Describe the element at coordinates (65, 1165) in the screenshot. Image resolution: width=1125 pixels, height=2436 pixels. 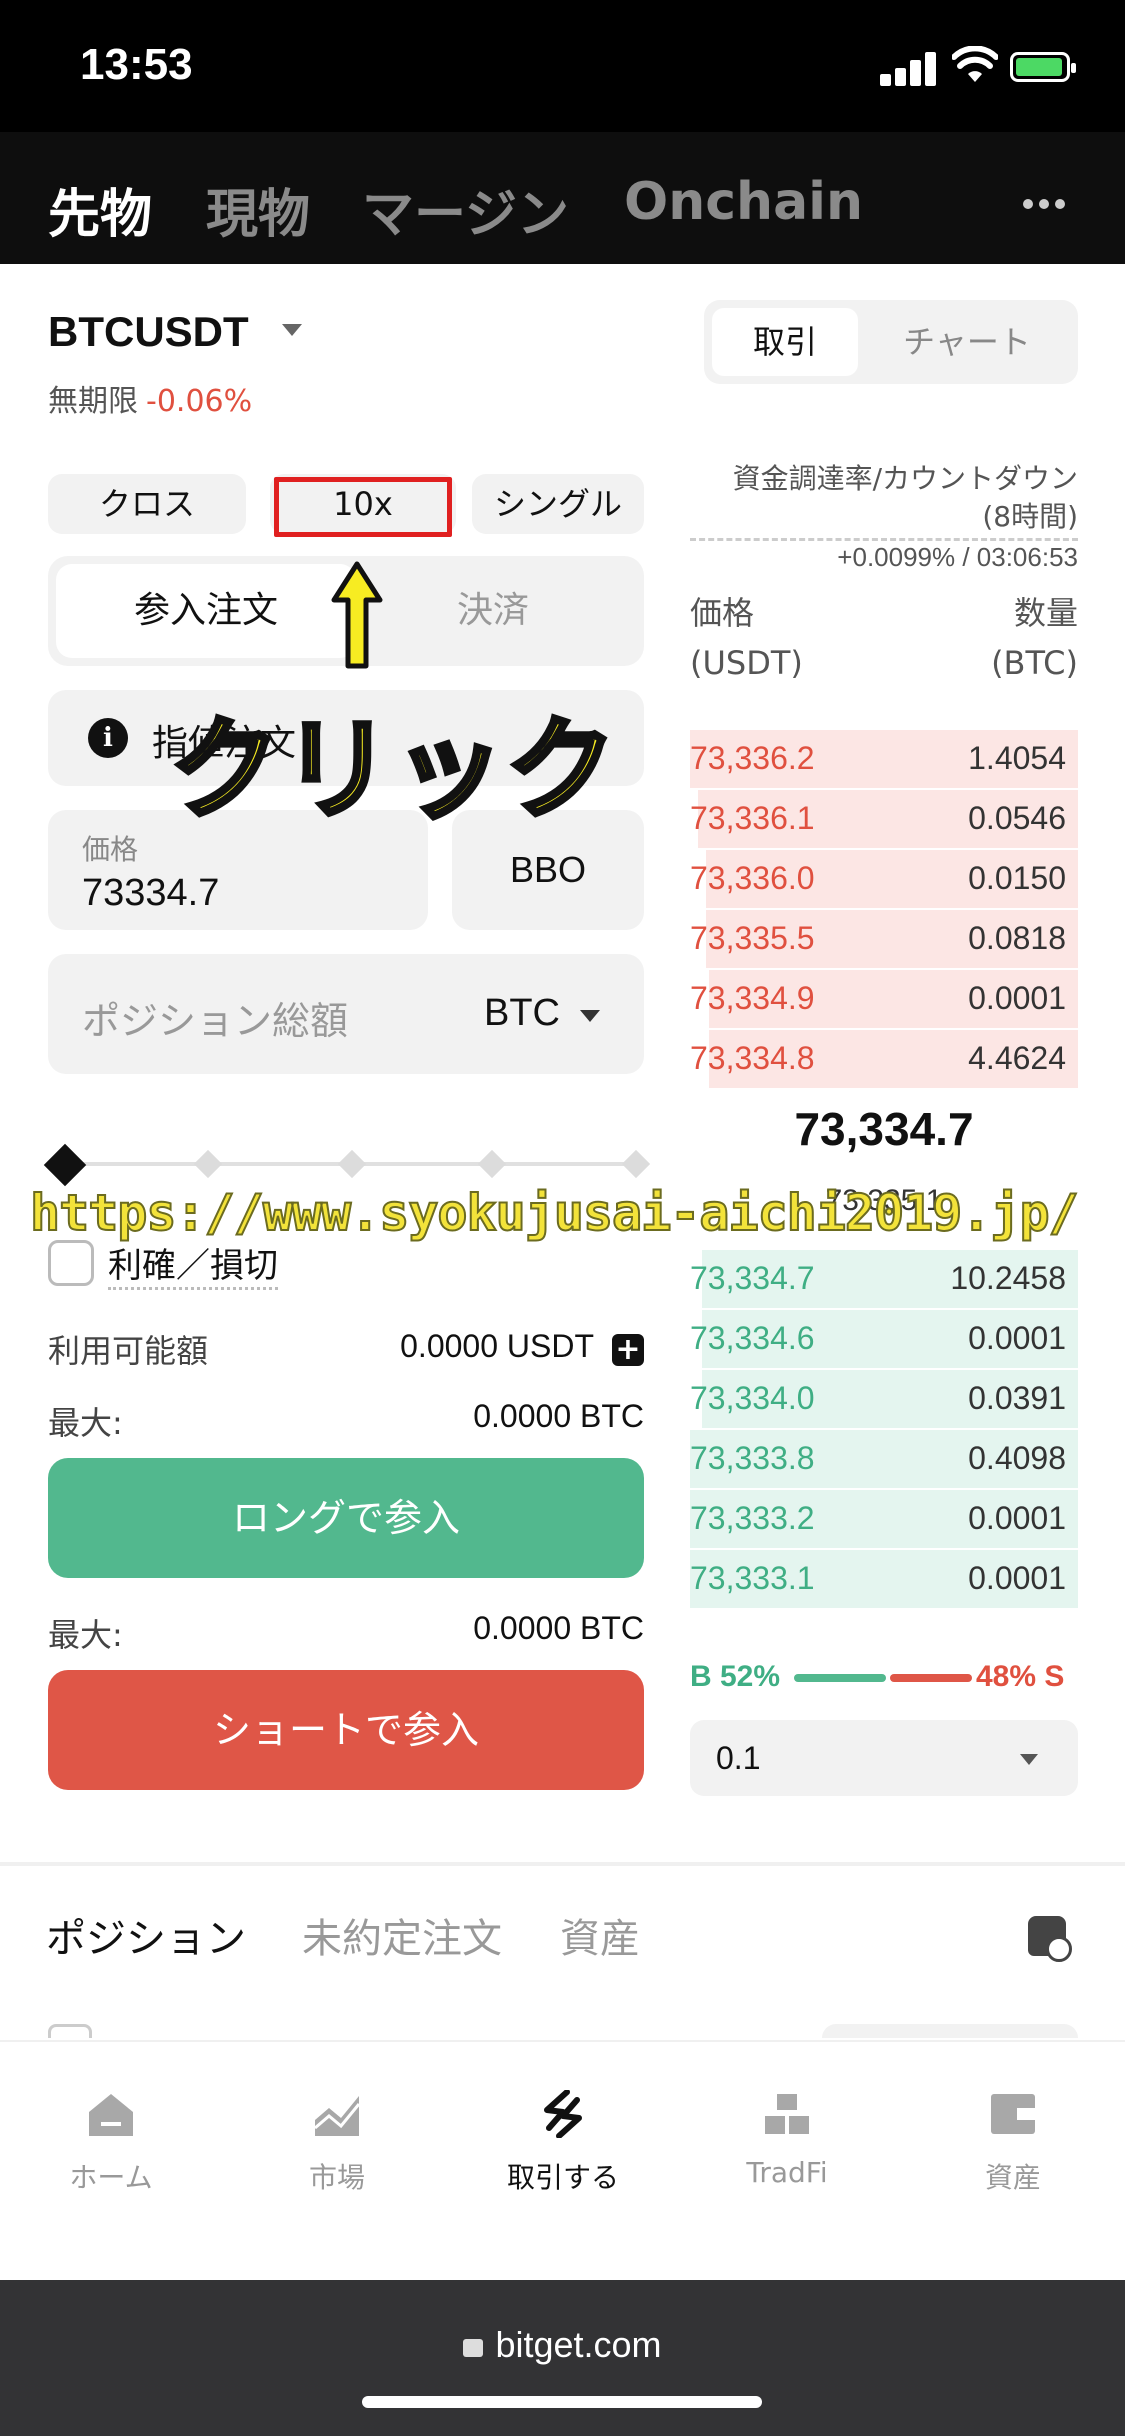
I see `slider-handle` at that location.